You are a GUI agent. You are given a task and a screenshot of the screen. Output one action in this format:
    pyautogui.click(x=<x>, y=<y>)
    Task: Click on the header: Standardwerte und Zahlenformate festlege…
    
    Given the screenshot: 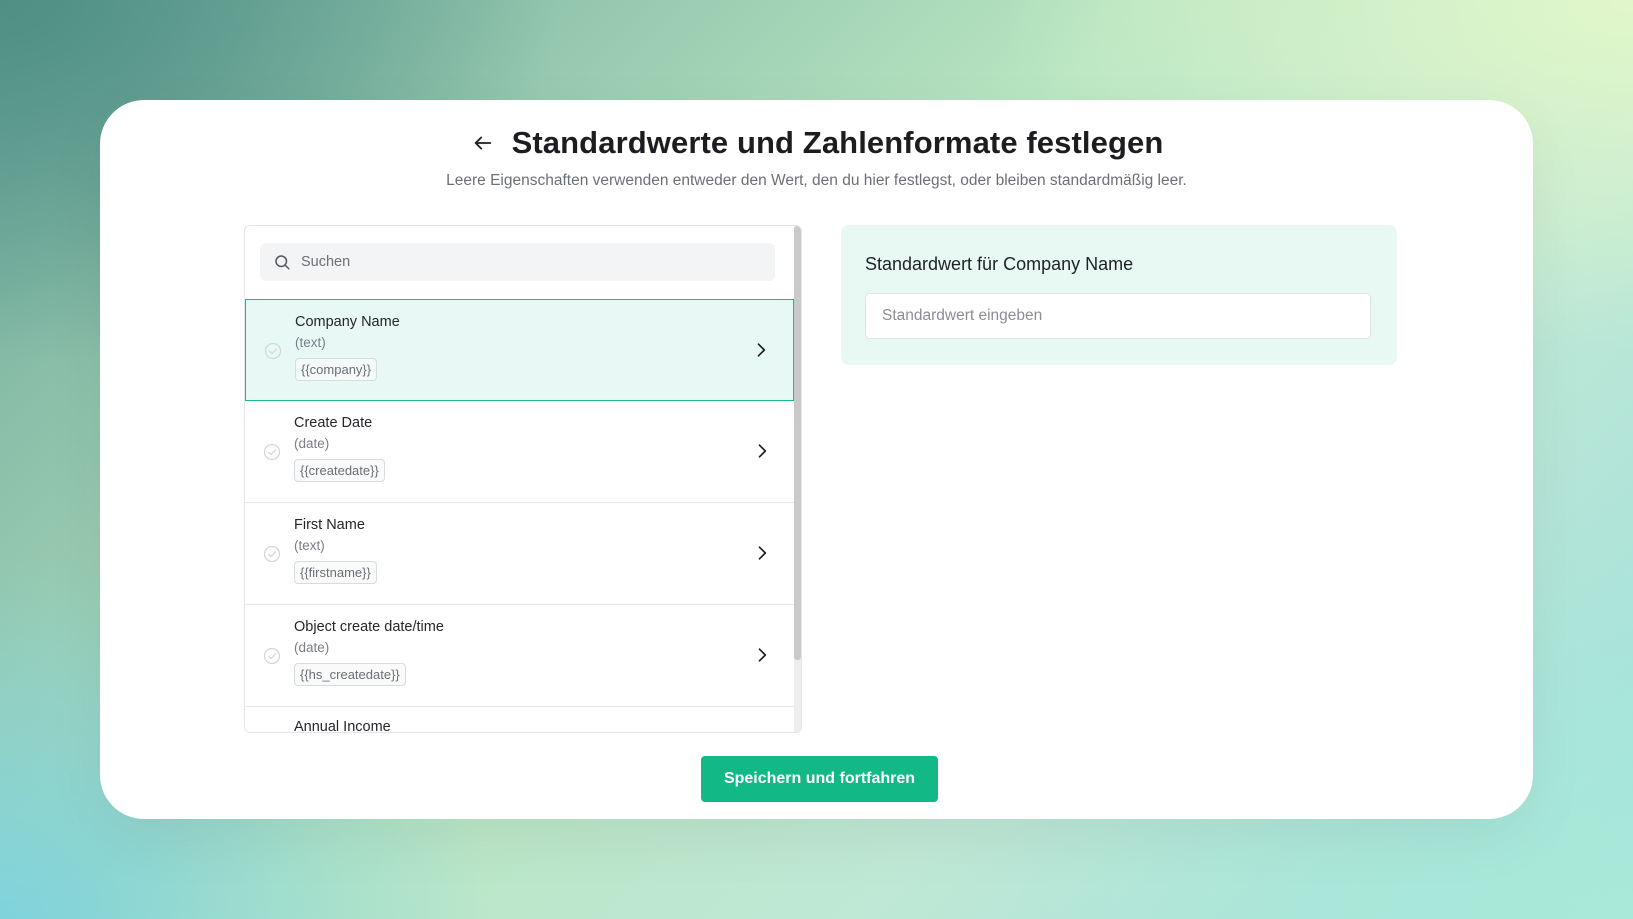 What is the action you would take?
    pyautogui.click(x=816, y=143)
    